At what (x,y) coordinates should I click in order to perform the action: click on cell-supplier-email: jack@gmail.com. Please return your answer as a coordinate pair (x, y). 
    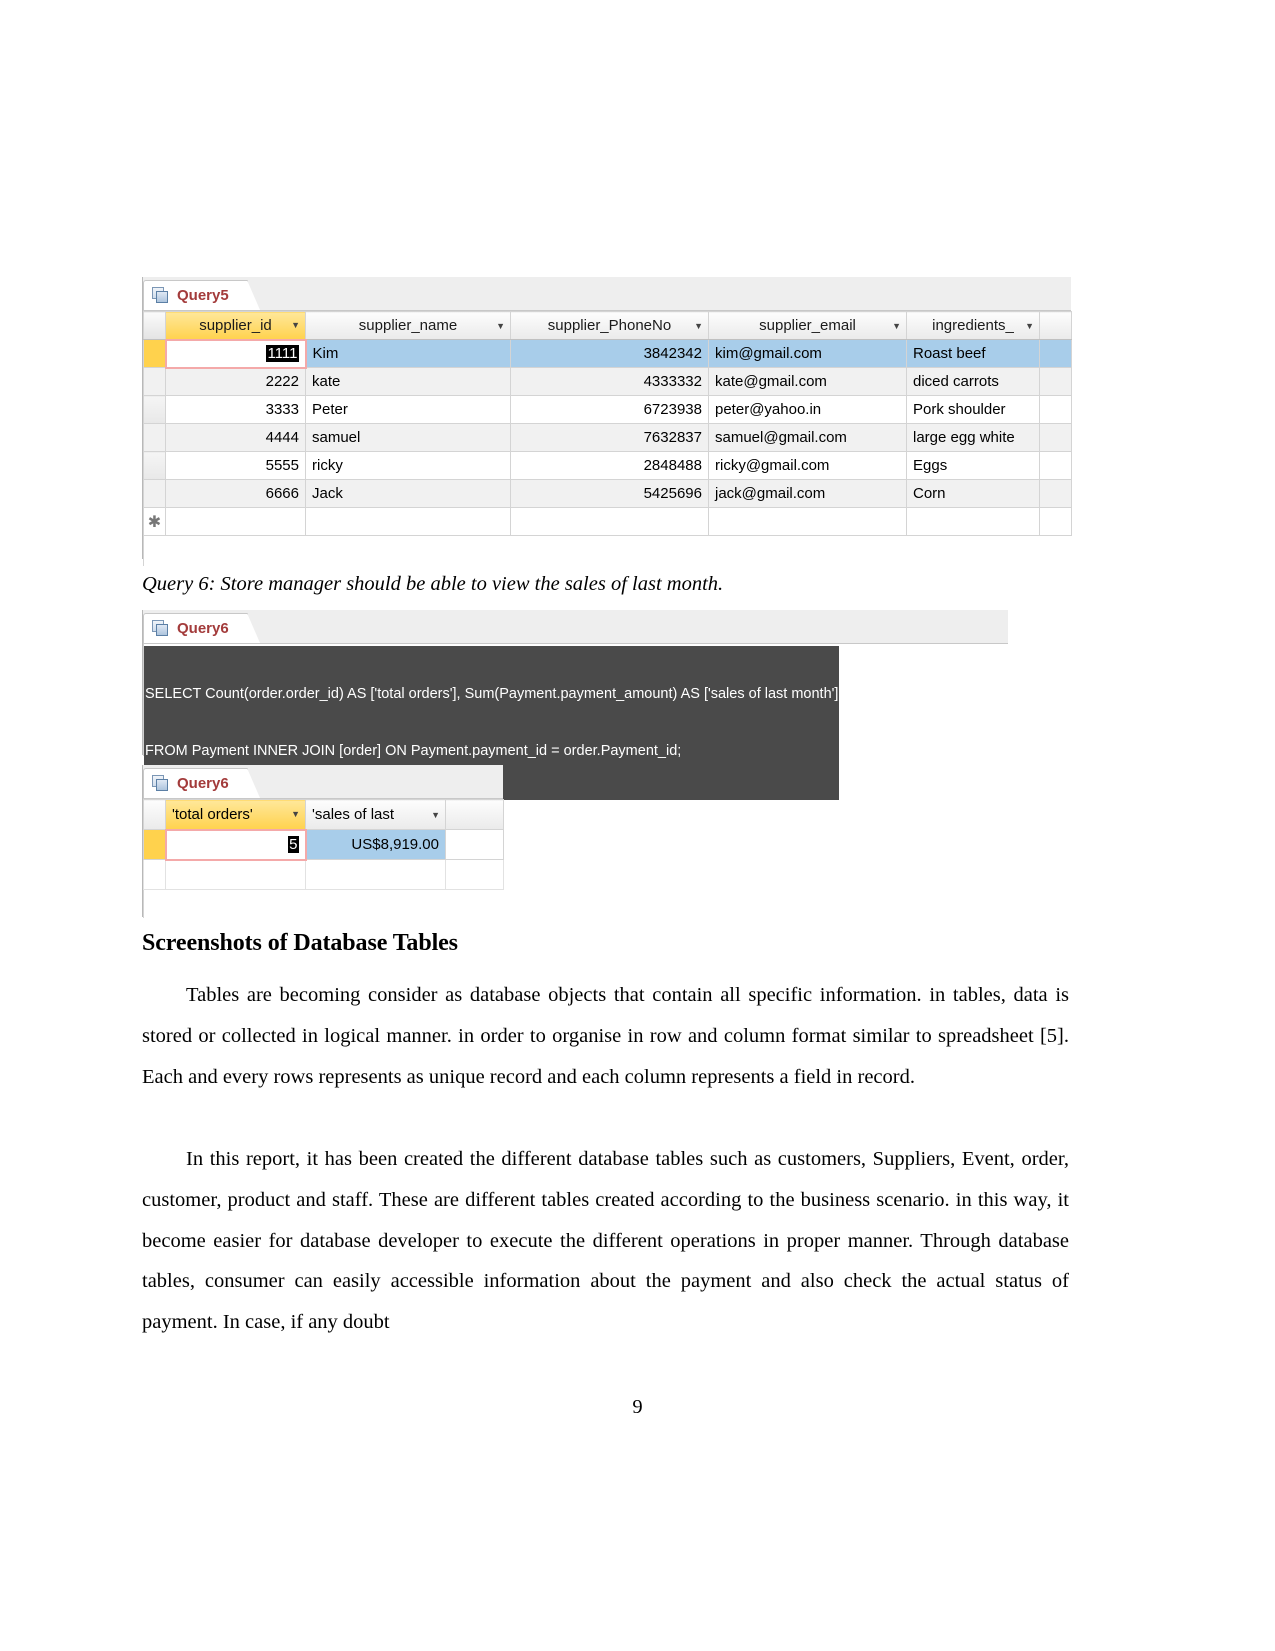
    Looking at the image, I should click on (807, 493).